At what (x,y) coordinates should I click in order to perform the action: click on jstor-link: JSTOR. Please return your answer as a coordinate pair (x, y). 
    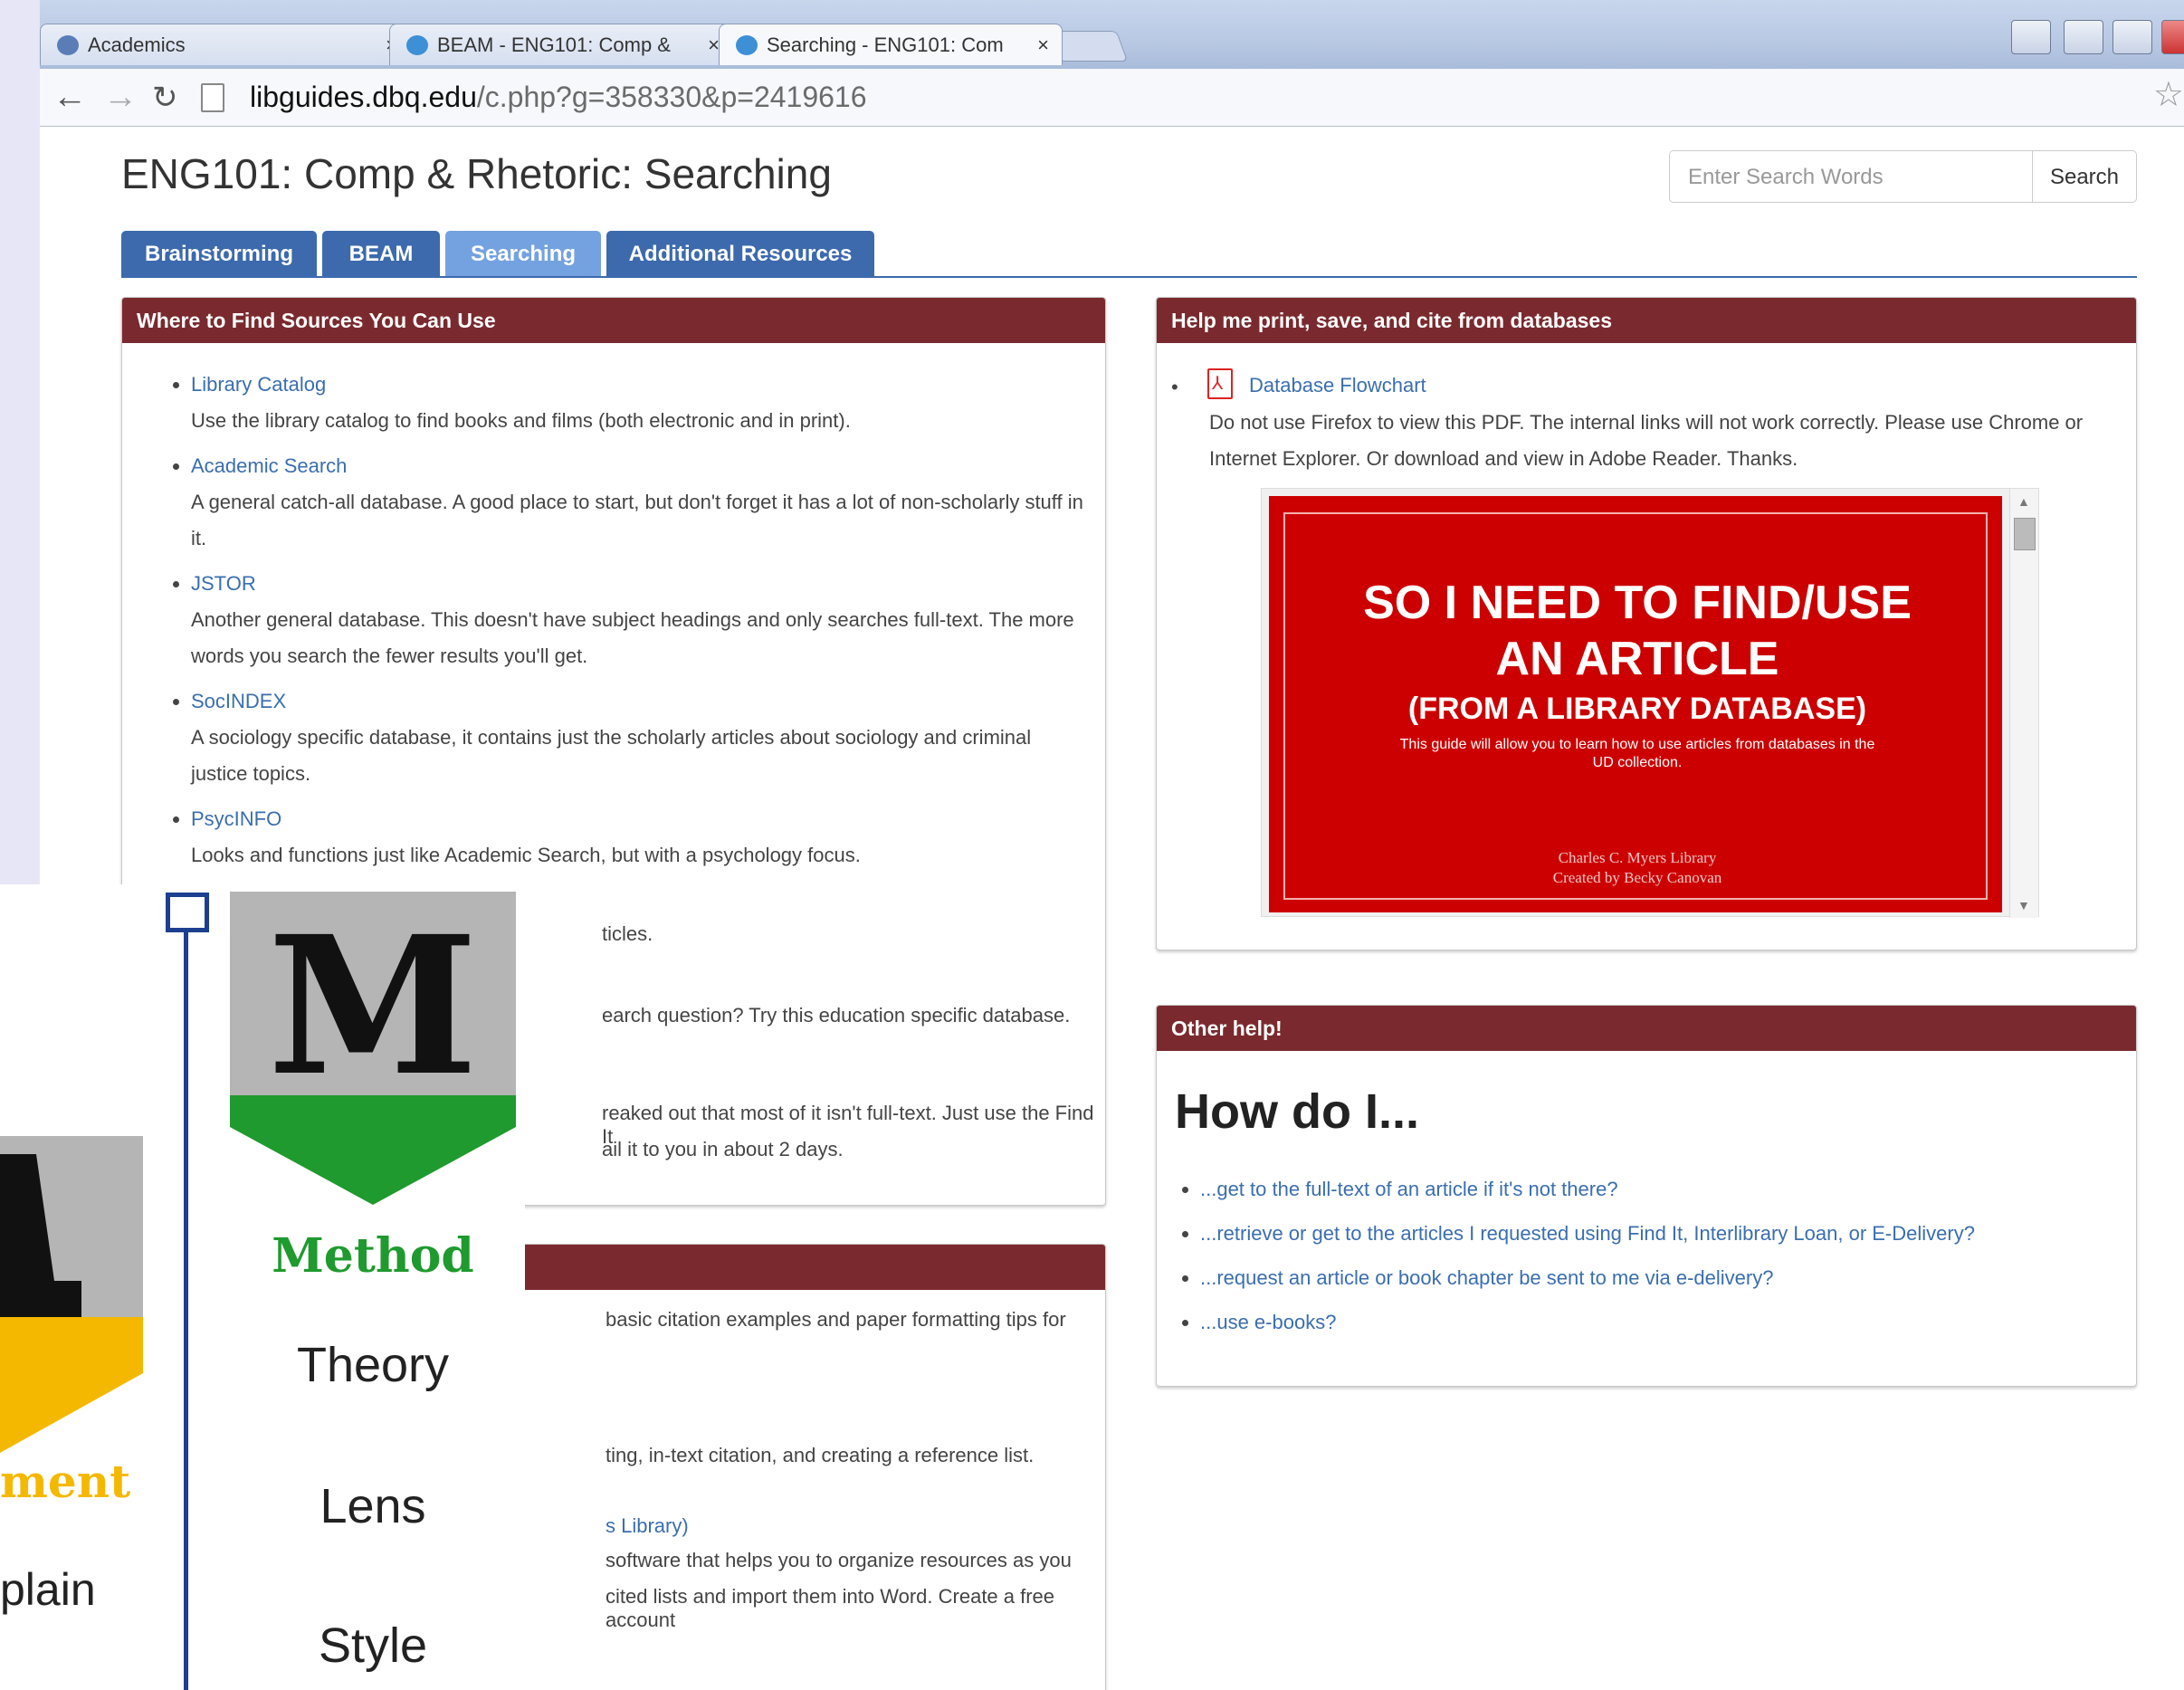
    Looking at the image, I should click on (639, 584).